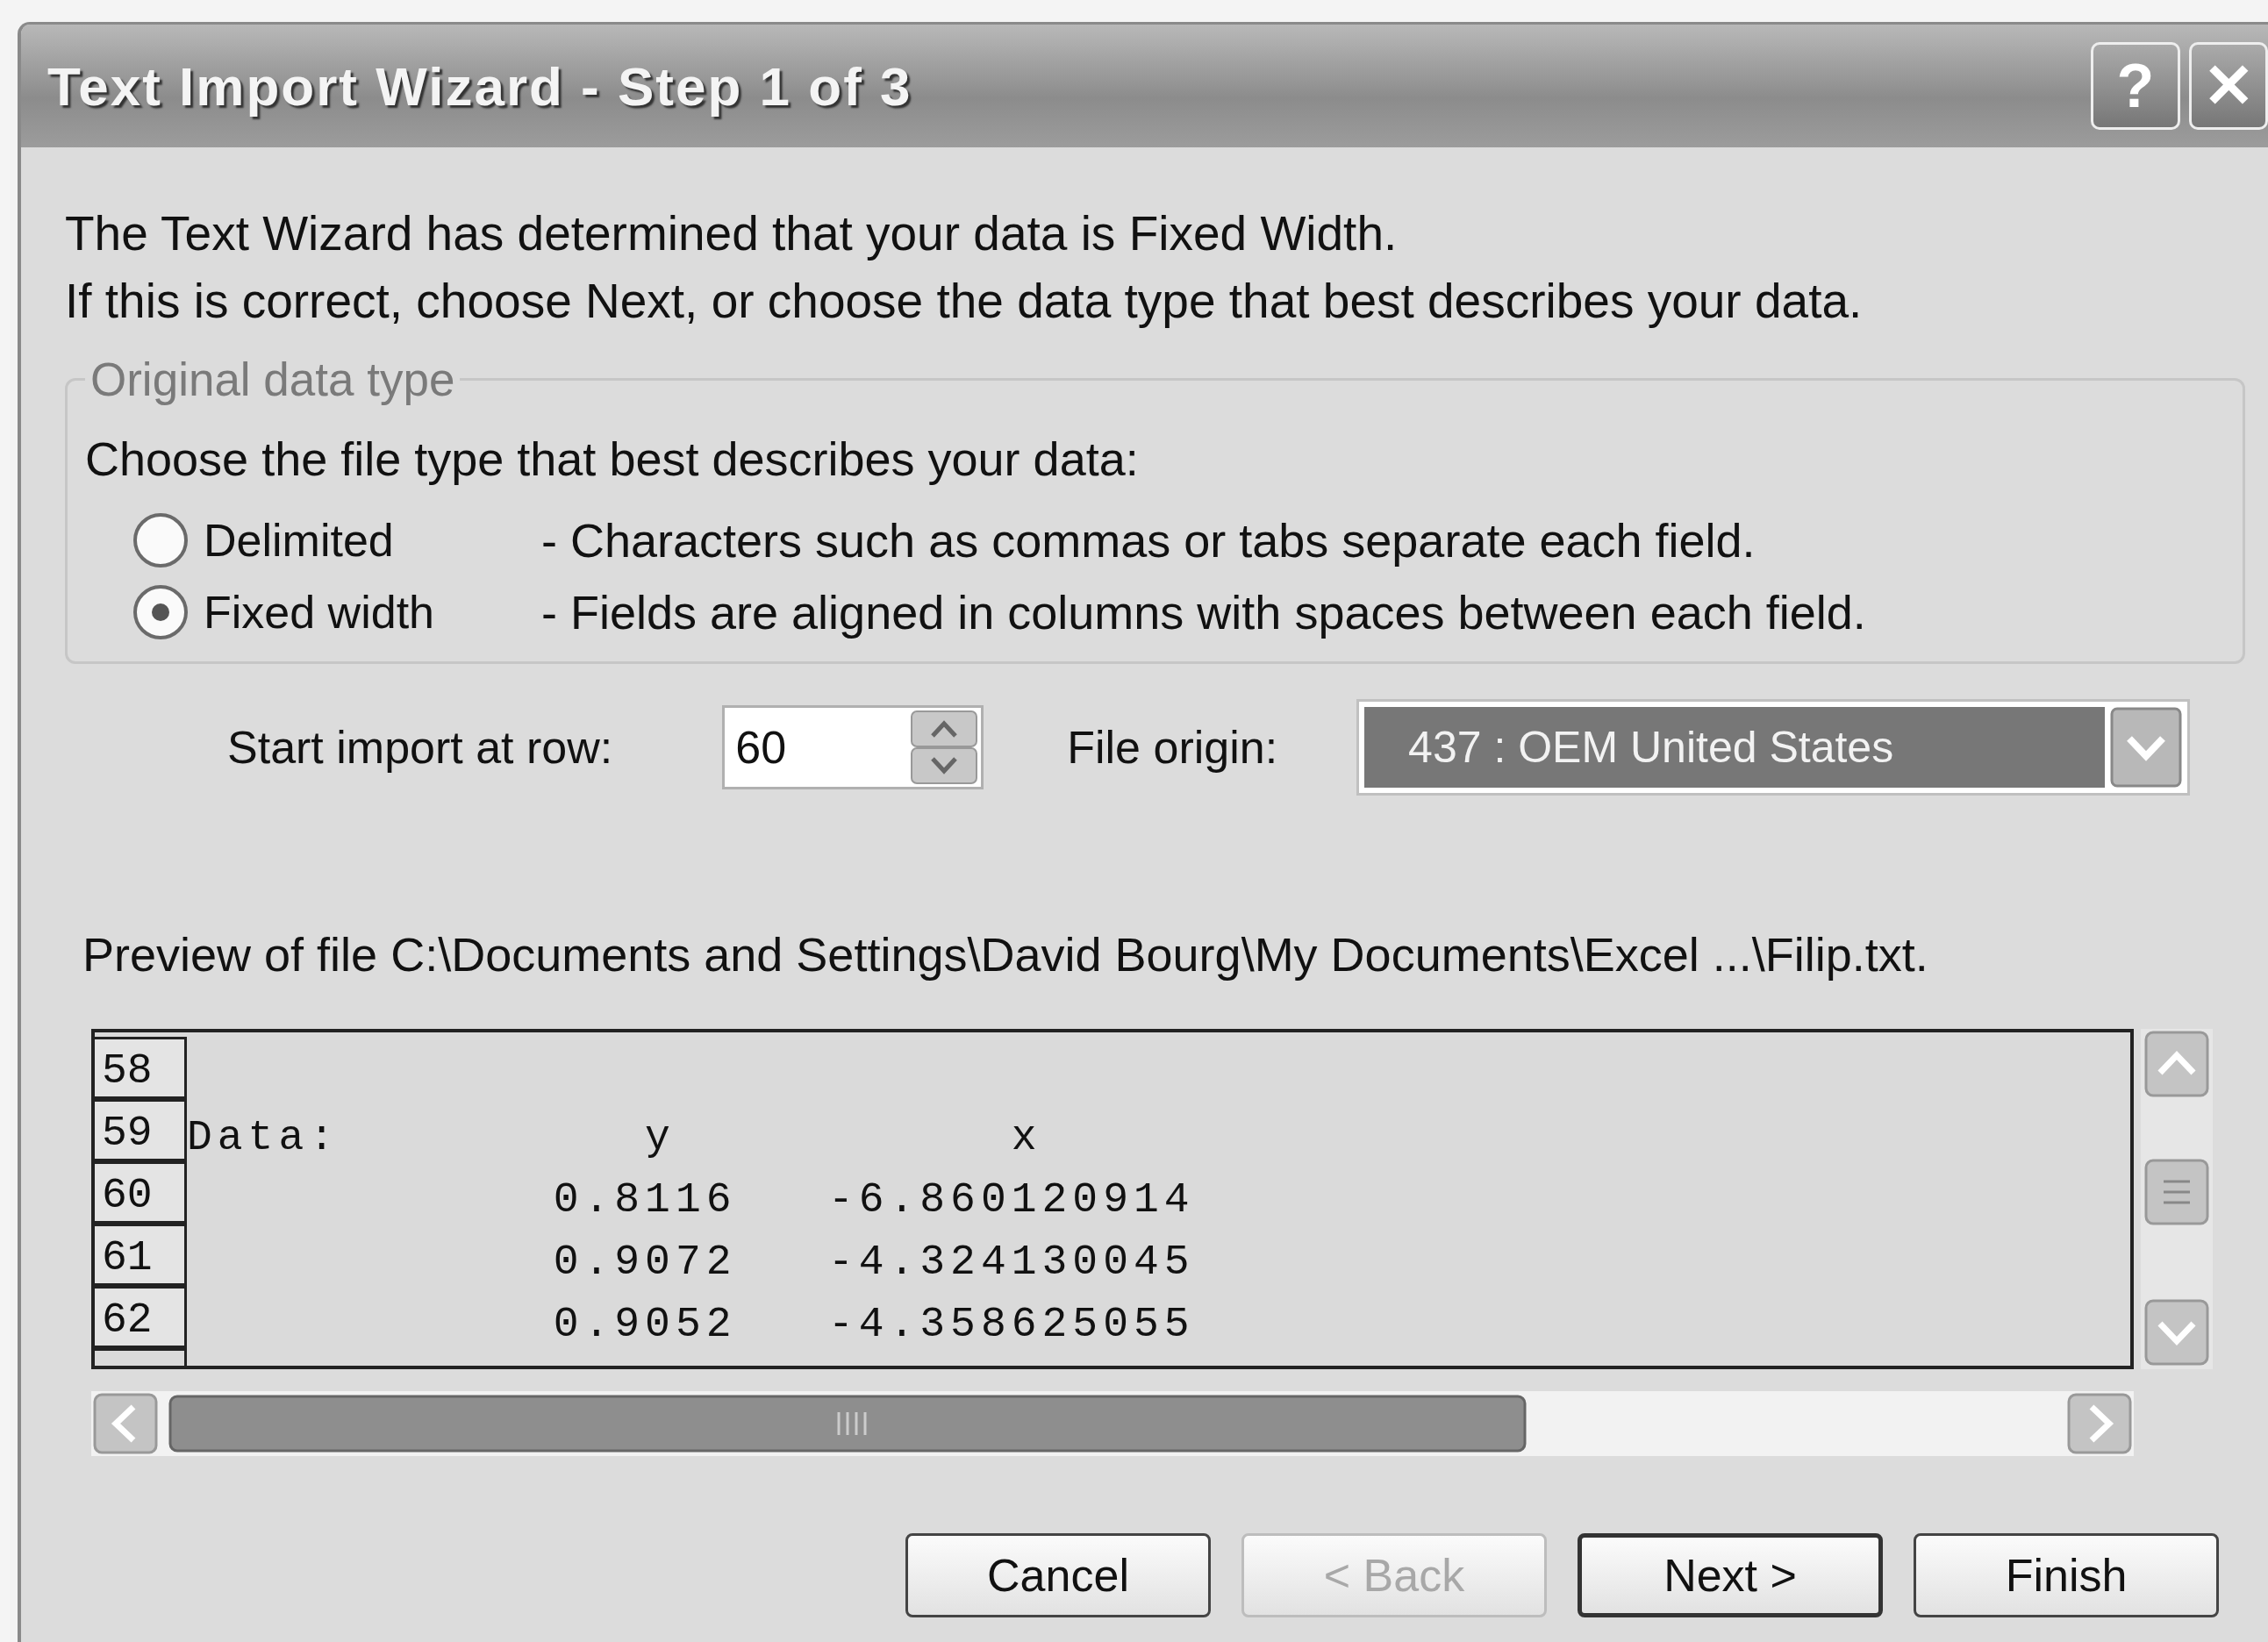 The width and height of the screenshot is (2268, 1642). What do you see at coordinates (372, 540) in the screenshot?
I see `radio-label: Delimited` at bounding box center [372, 540].